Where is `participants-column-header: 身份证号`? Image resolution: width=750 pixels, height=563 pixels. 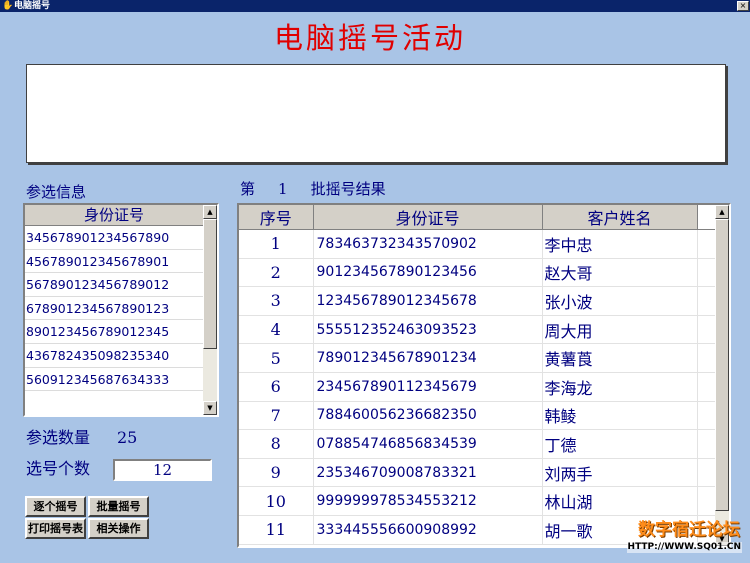
participants-column-header: 身份证号 is located at coordinates (114, 215).